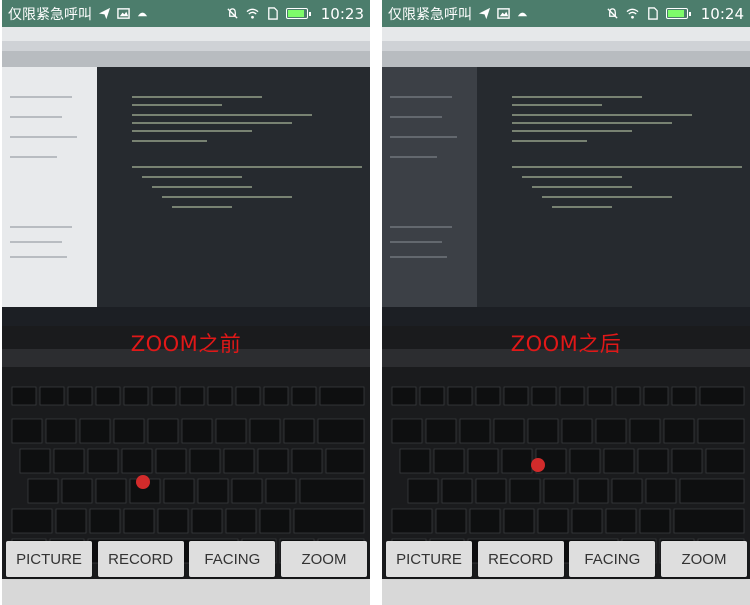 The image size is (750, 605). What do you see at coordinates (566, 344) in the screenshot?
I see `zoom-caption: ZOOM之后` at bounding box center [566, 344].